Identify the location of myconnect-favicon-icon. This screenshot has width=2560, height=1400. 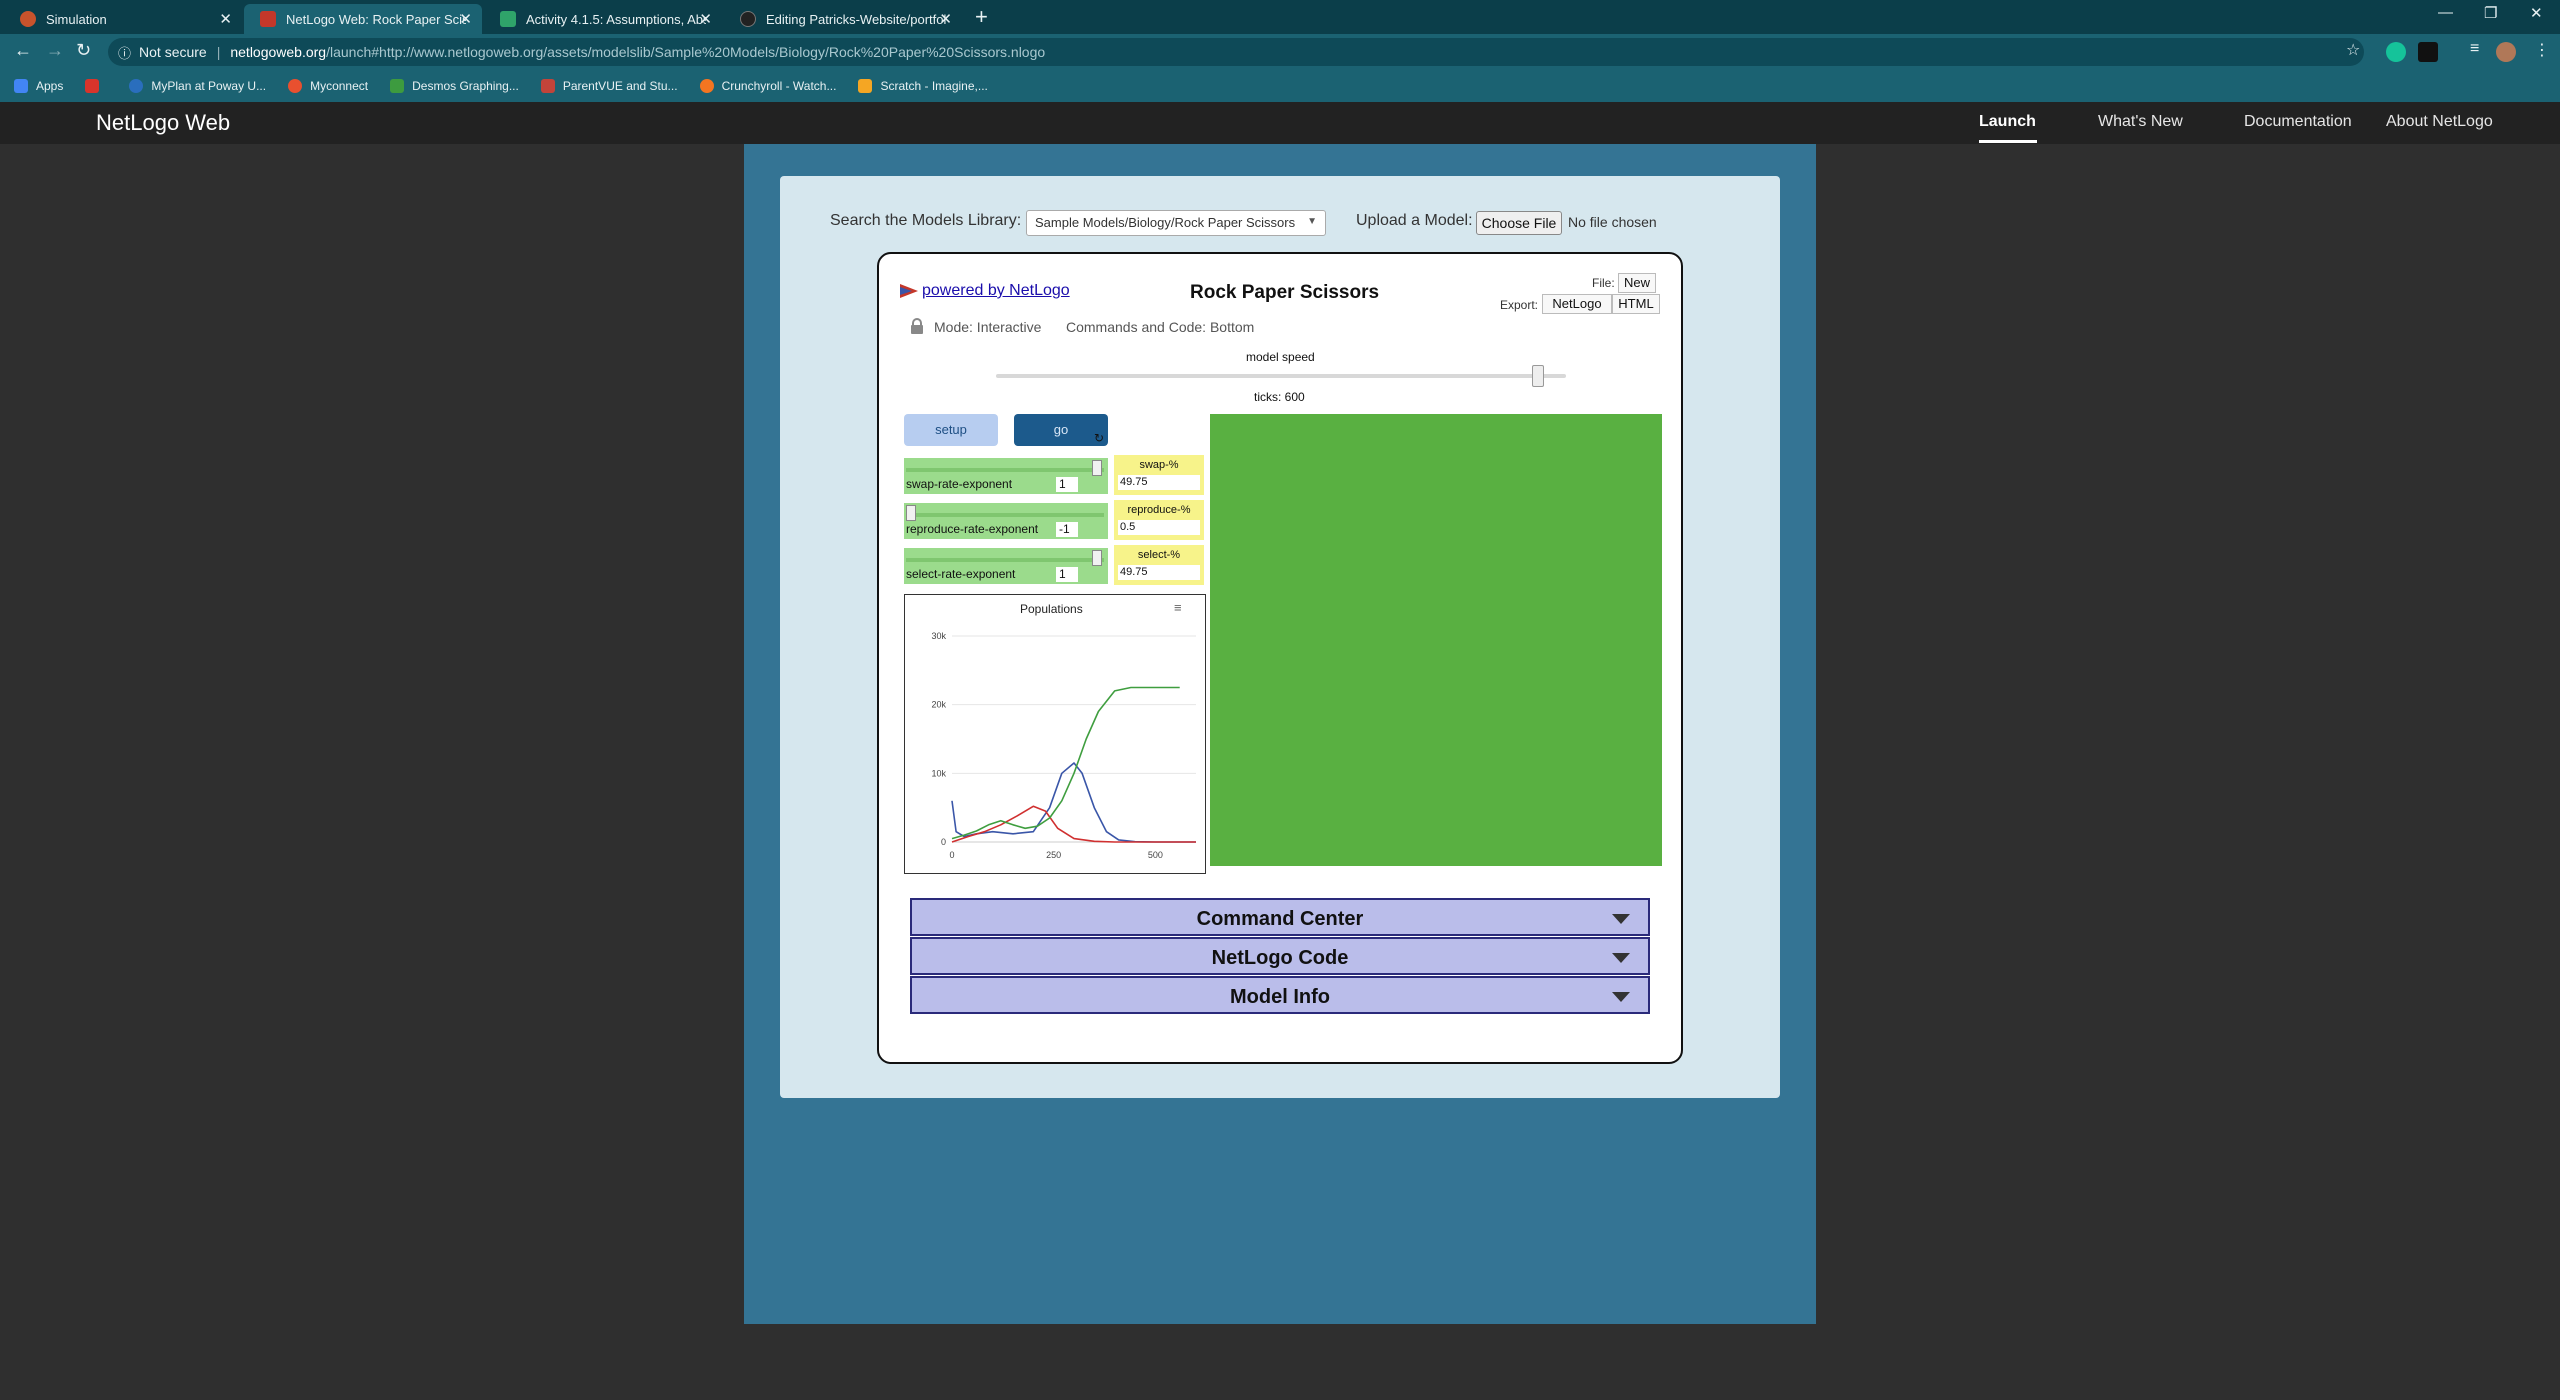
(295, 86).